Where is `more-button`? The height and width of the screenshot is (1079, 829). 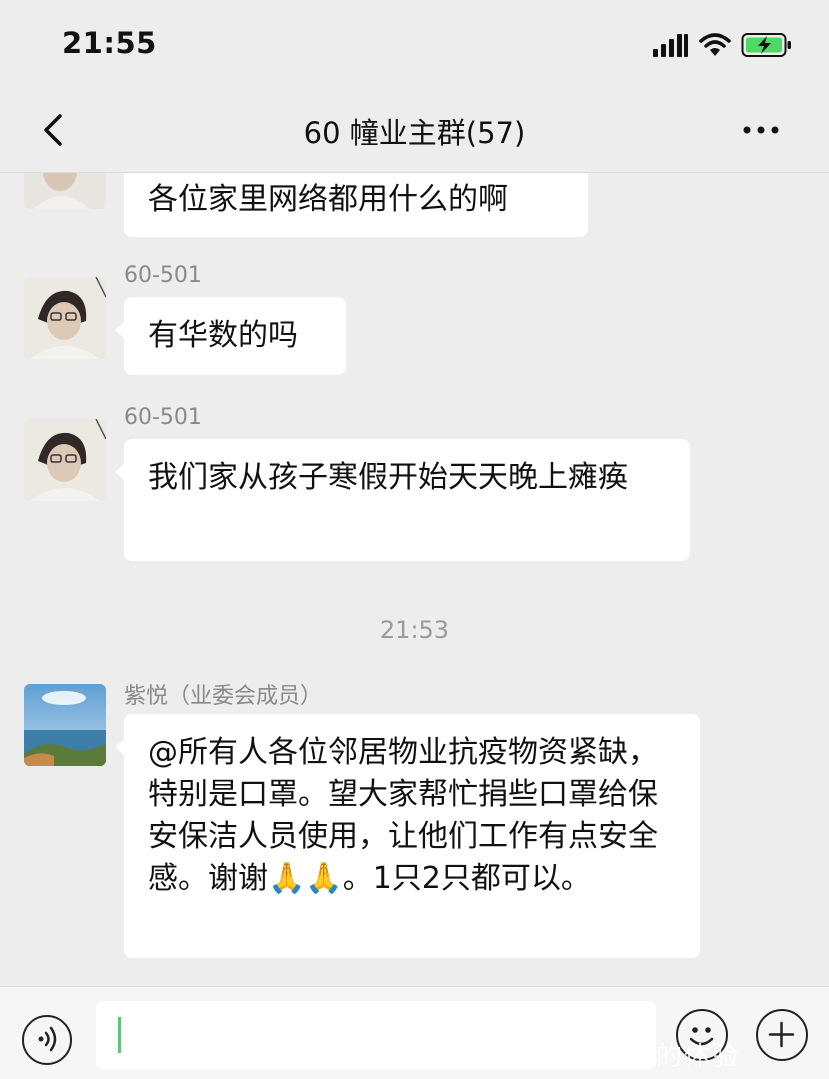
more-button is located at coordinates (763, 130).